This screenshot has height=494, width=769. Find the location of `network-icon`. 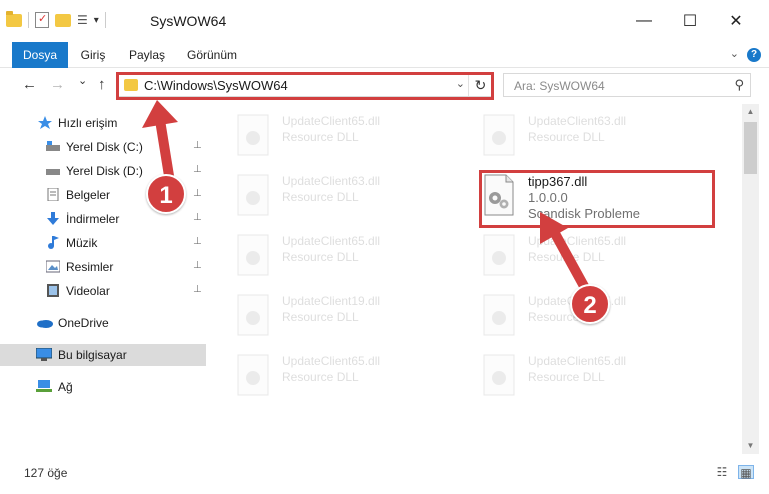

network-icon is located at coordinates (44, 386).